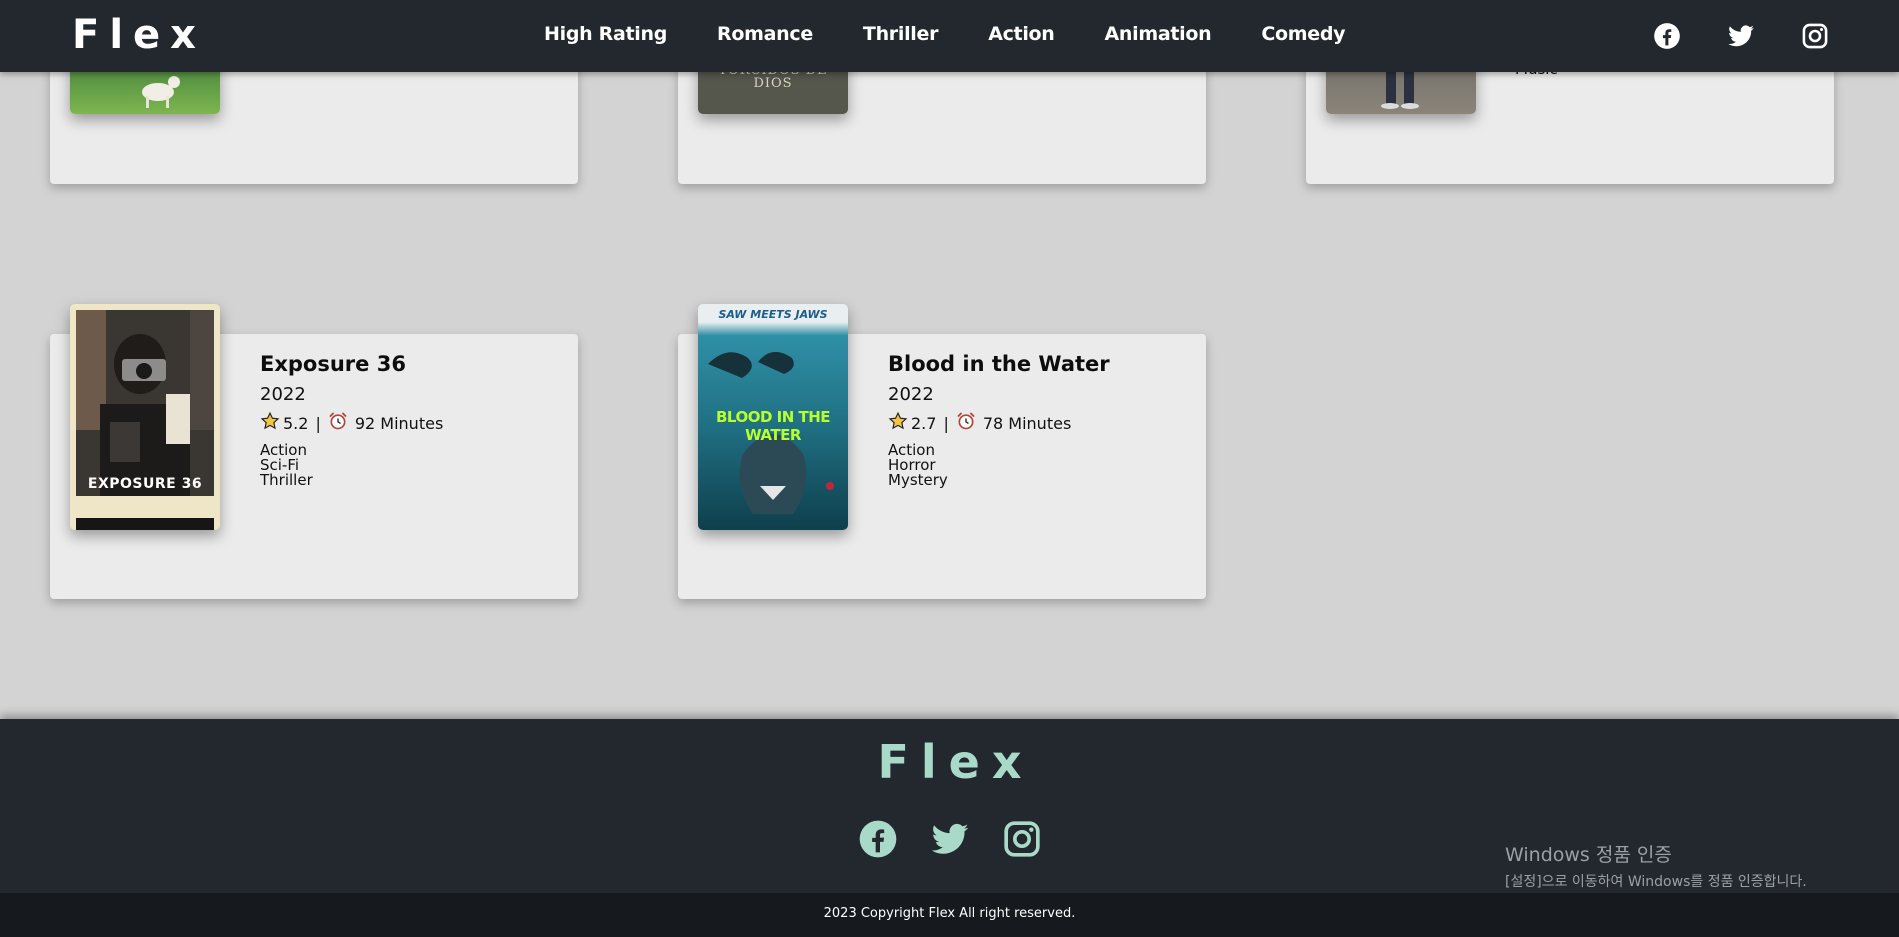  Describe the element at coordinates (351, 423) in the screenshot. I see `movie-meta: 5.2 | 92 Minutes` at that location.